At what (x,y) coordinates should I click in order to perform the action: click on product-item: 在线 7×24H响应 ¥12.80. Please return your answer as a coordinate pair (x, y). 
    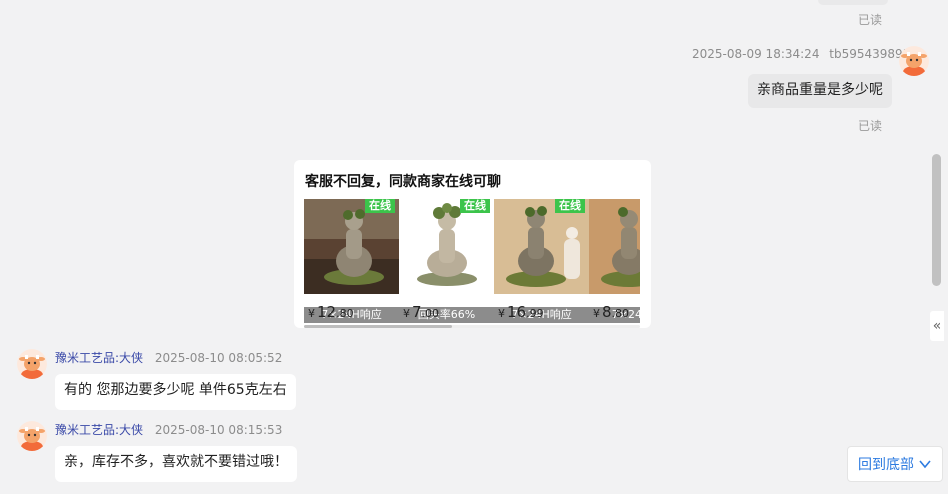
    Looking at the image, I should click on (351, 261).